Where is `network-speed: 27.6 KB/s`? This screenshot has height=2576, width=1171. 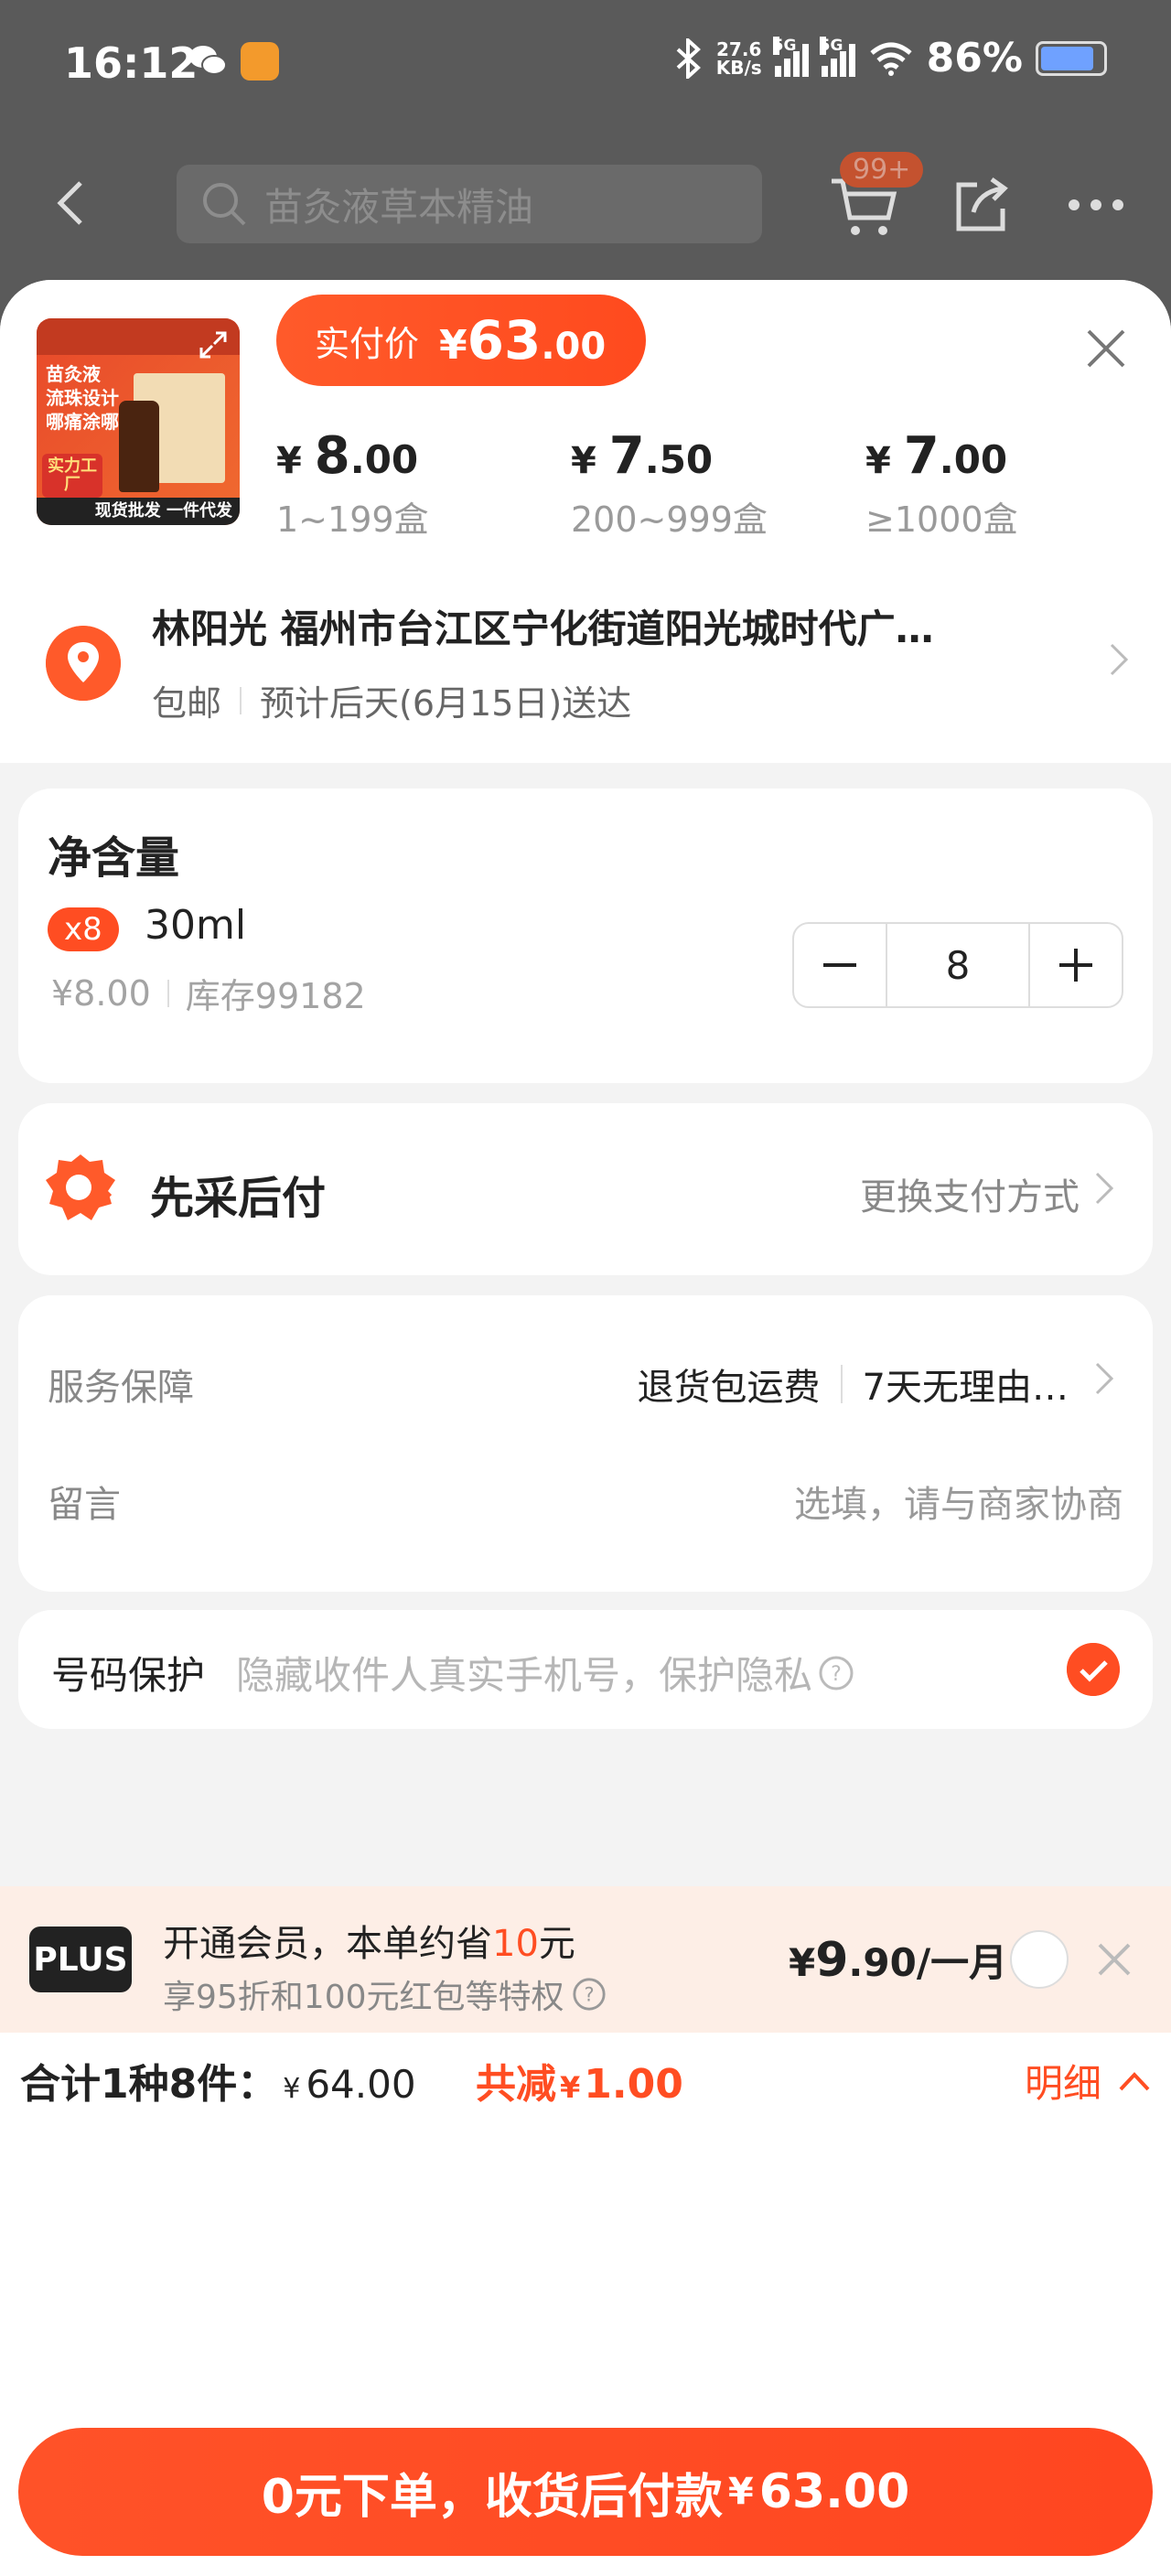 network-speed: 27.6 KB/s is located at coordinates (738, 58).